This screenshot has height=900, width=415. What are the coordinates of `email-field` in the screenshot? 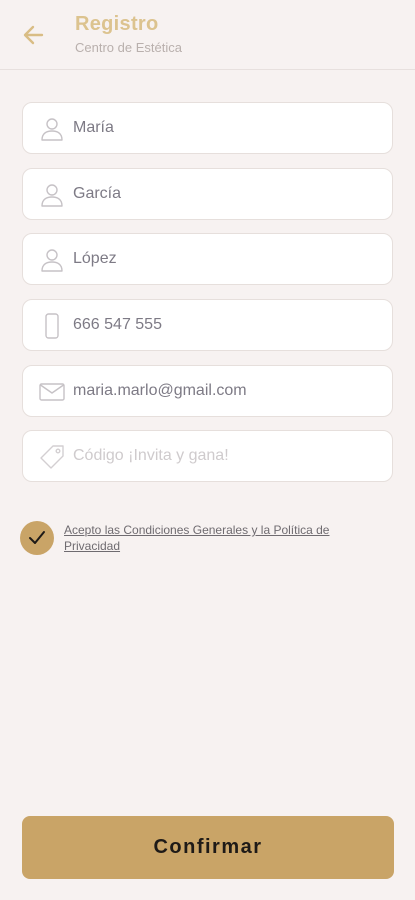 It's located at (207, 391).